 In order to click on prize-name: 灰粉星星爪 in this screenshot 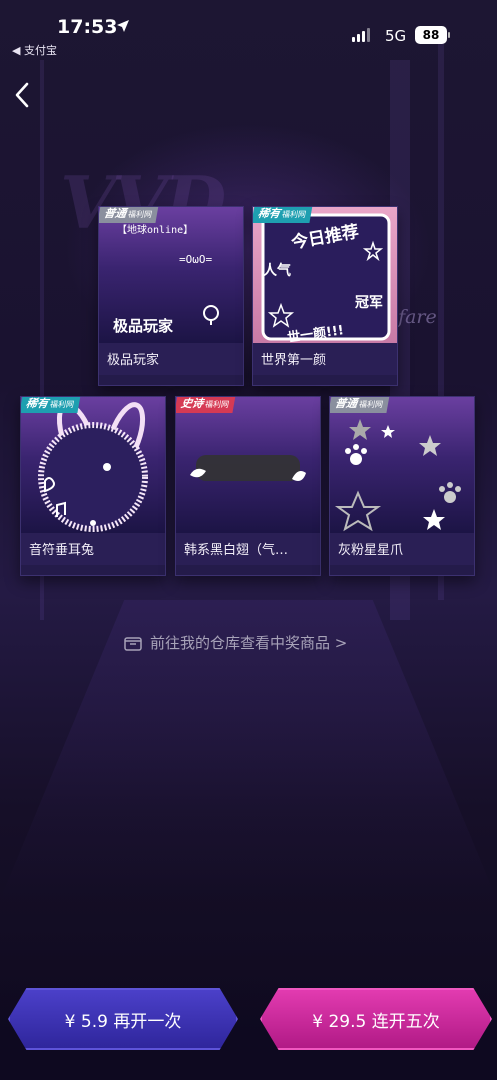, I will do `click(371, 550)`.